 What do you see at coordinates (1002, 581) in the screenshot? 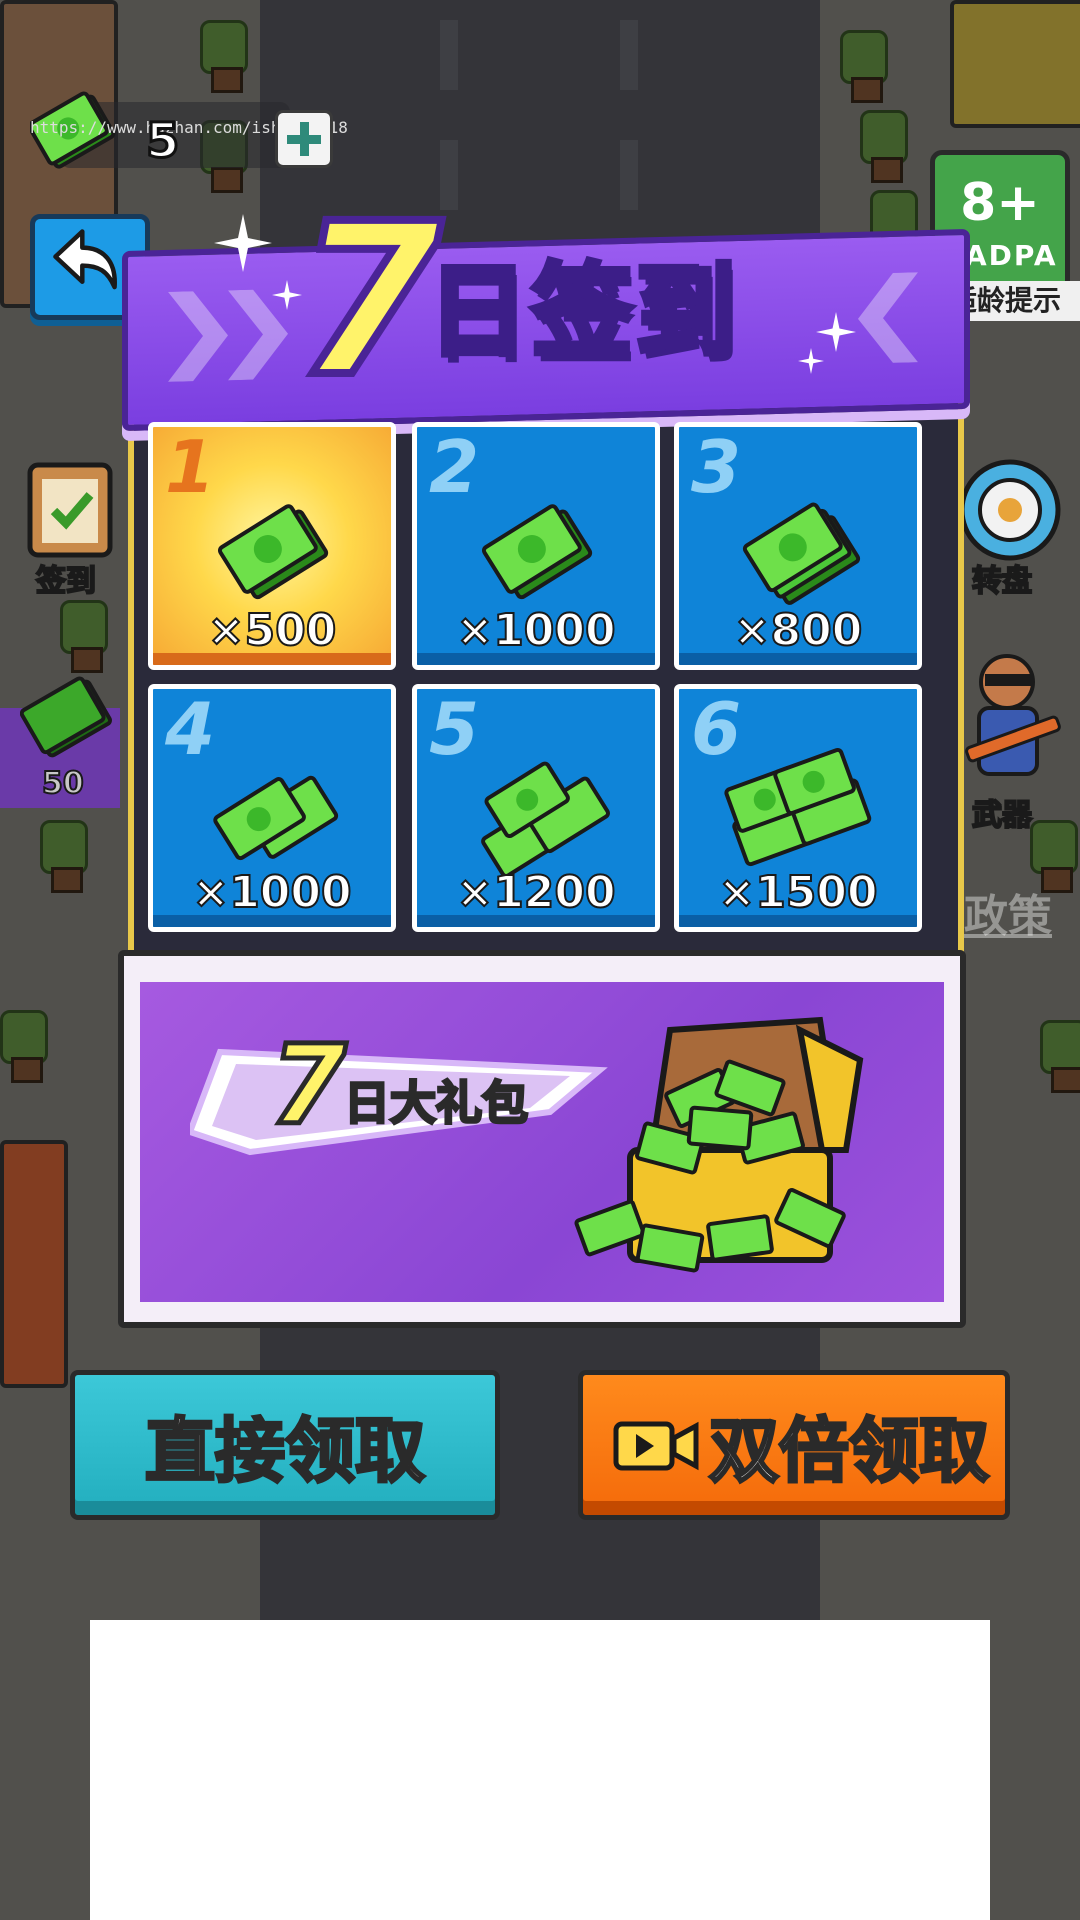
I see `wheel-label: 转盘` at bounding box center [1002, 581].